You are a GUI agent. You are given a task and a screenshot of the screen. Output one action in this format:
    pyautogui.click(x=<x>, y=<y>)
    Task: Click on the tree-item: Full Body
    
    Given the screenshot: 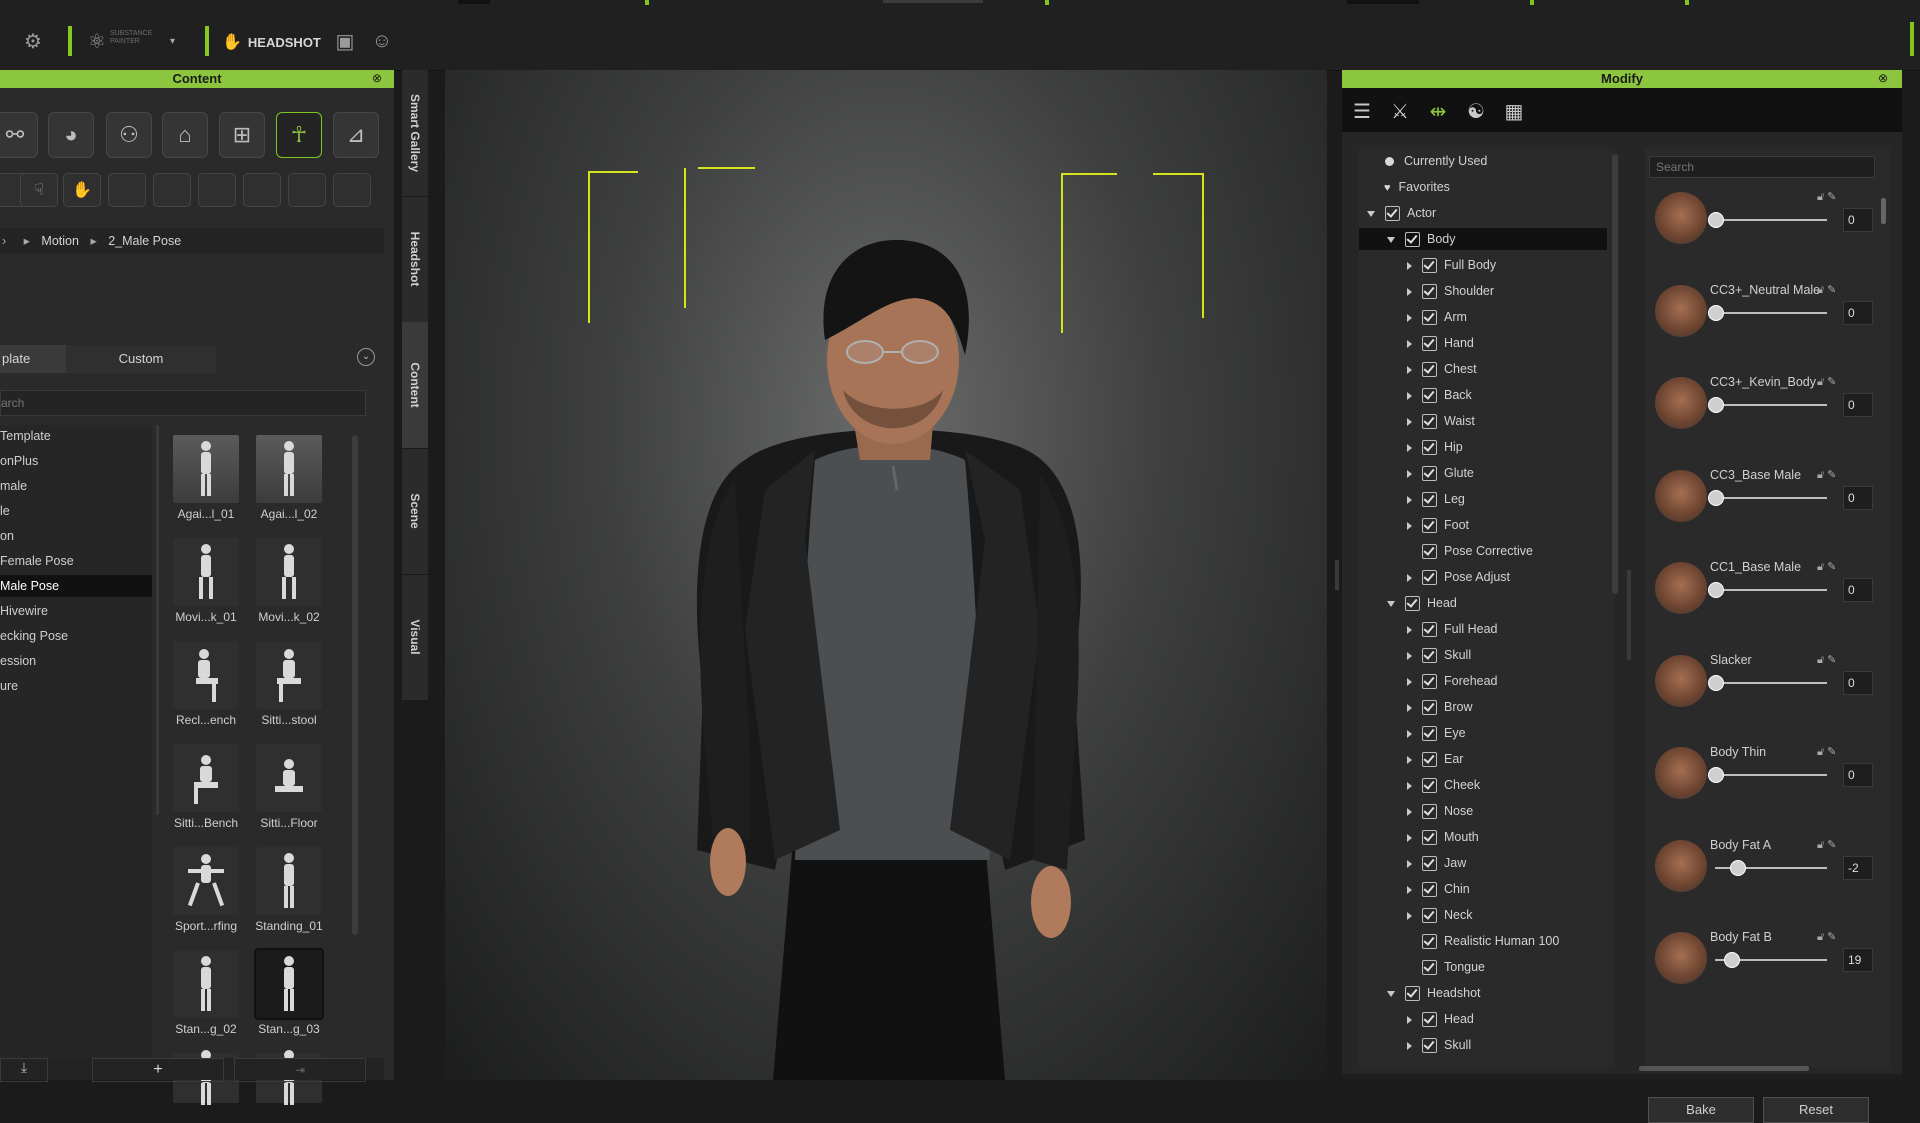 What is the action you would take?
    pyautogui.click(x=1483, y=265)
    